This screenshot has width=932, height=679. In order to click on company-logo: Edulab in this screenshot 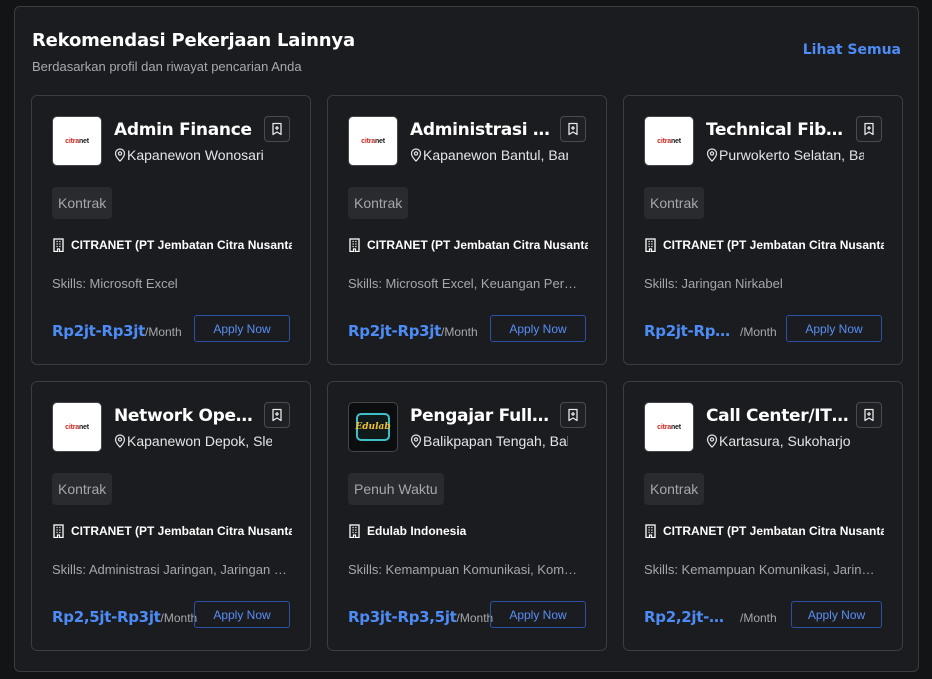, I will do `click(373, 427)`.